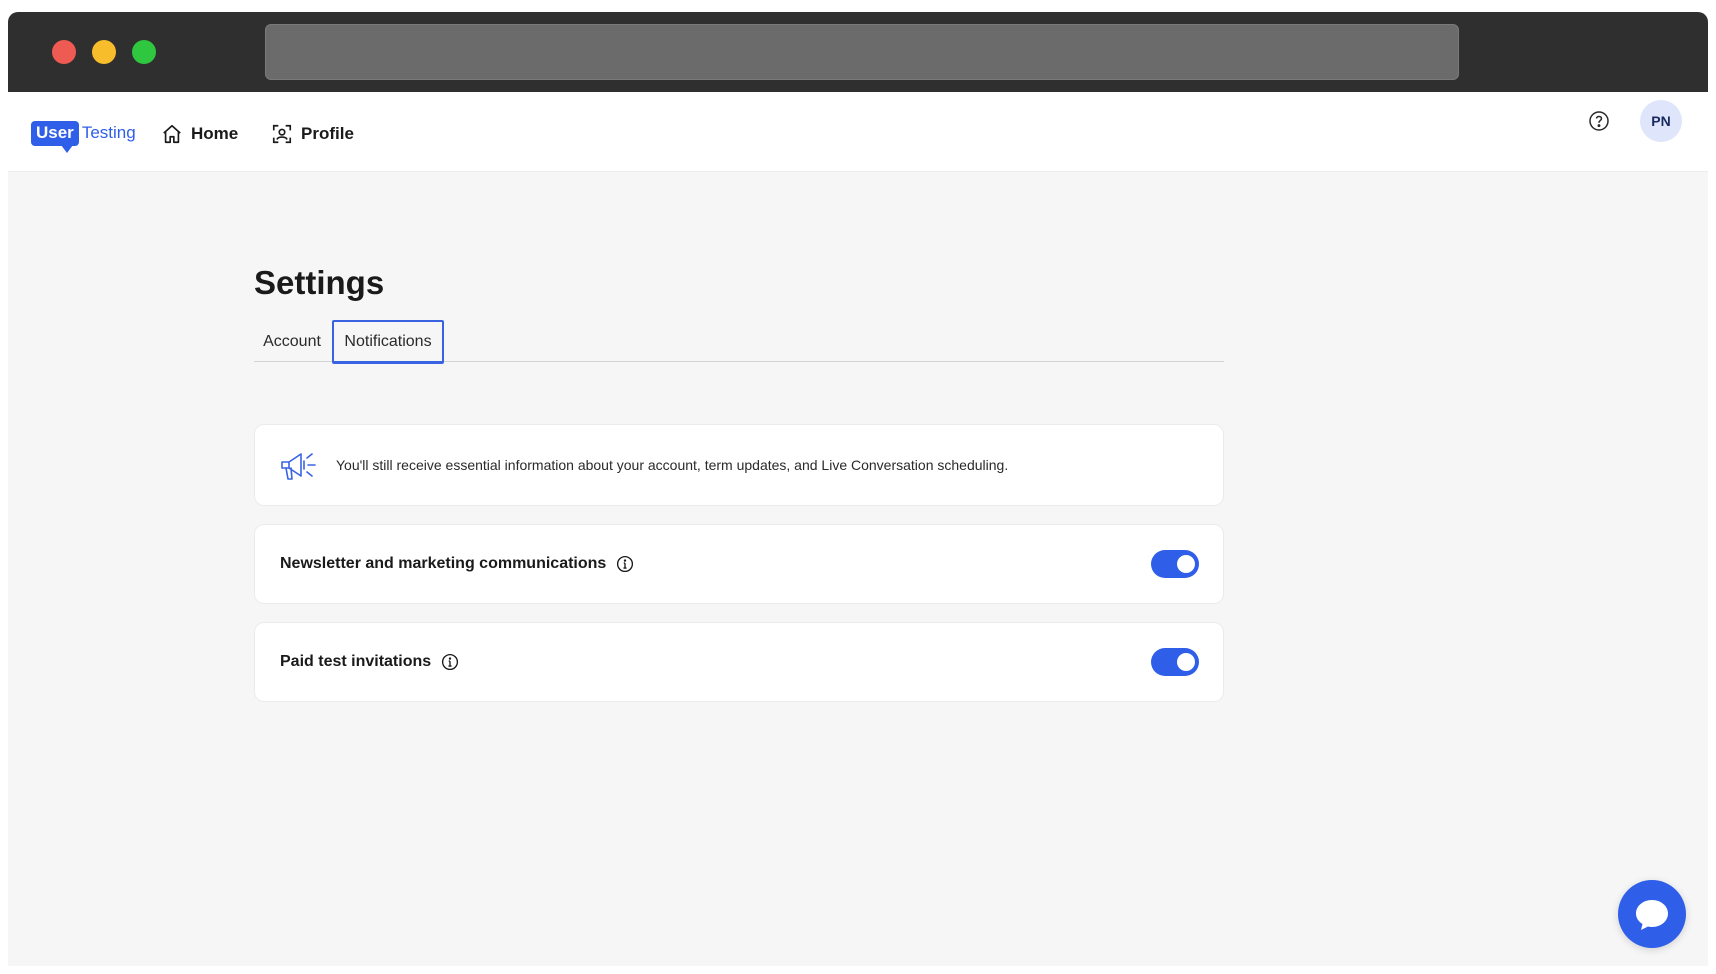 This screenshot has height=974, width=1716. I want to click on nav-home-link: Home, so click(199, 134).